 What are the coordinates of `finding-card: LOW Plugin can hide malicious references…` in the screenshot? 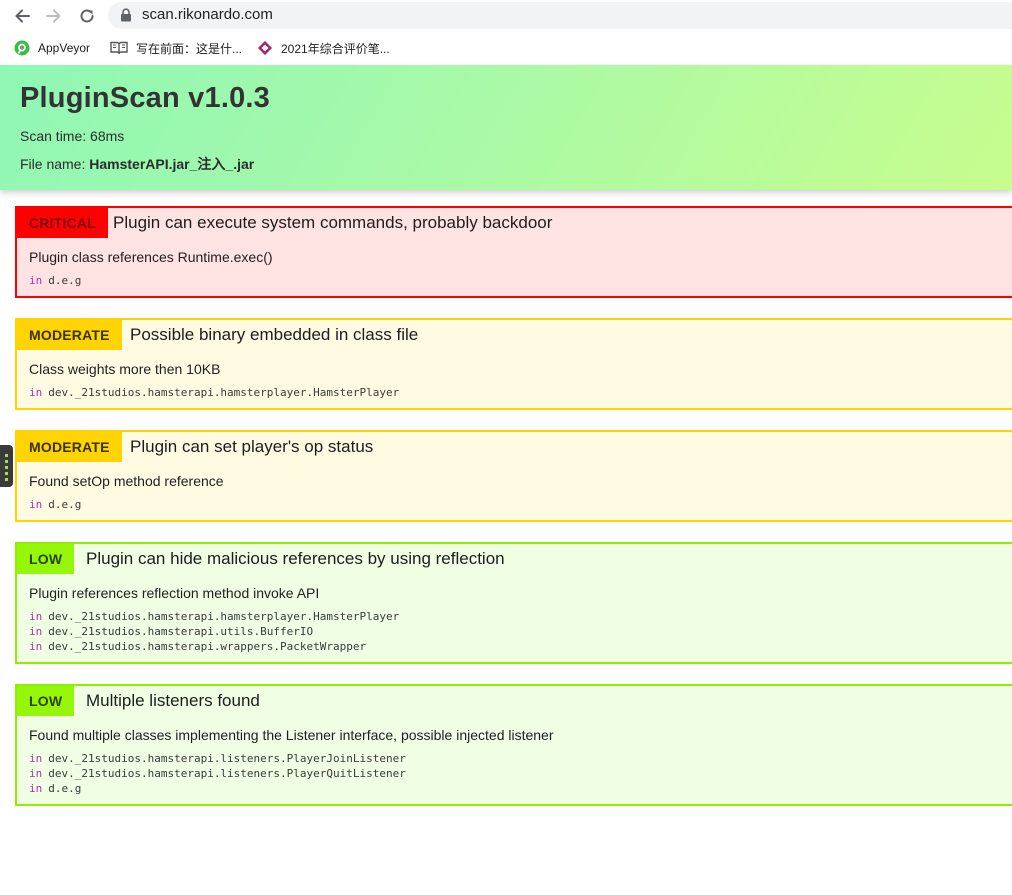 It's located at (513, 603).